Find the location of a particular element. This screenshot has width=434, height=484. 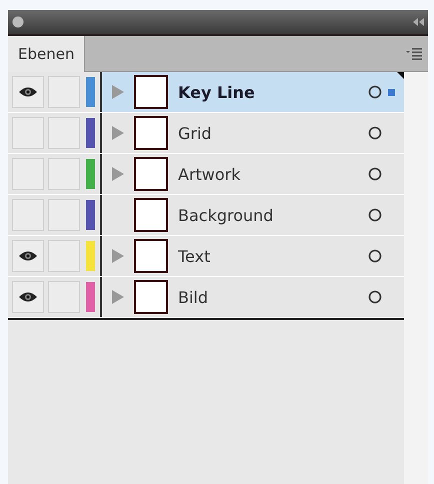

layer-name: Text is located at coordinates (273, 256).